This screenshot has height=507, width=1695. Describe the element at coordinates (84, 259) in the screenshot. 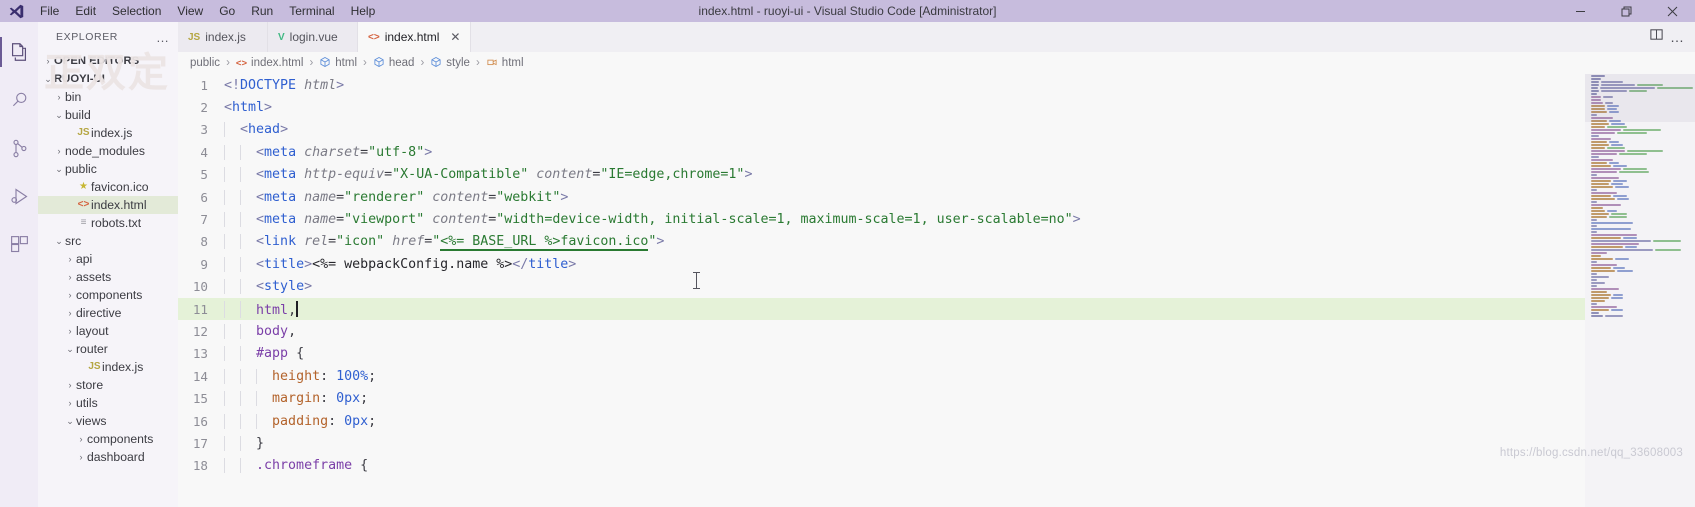

I see `tree-item-label: api` at that location.